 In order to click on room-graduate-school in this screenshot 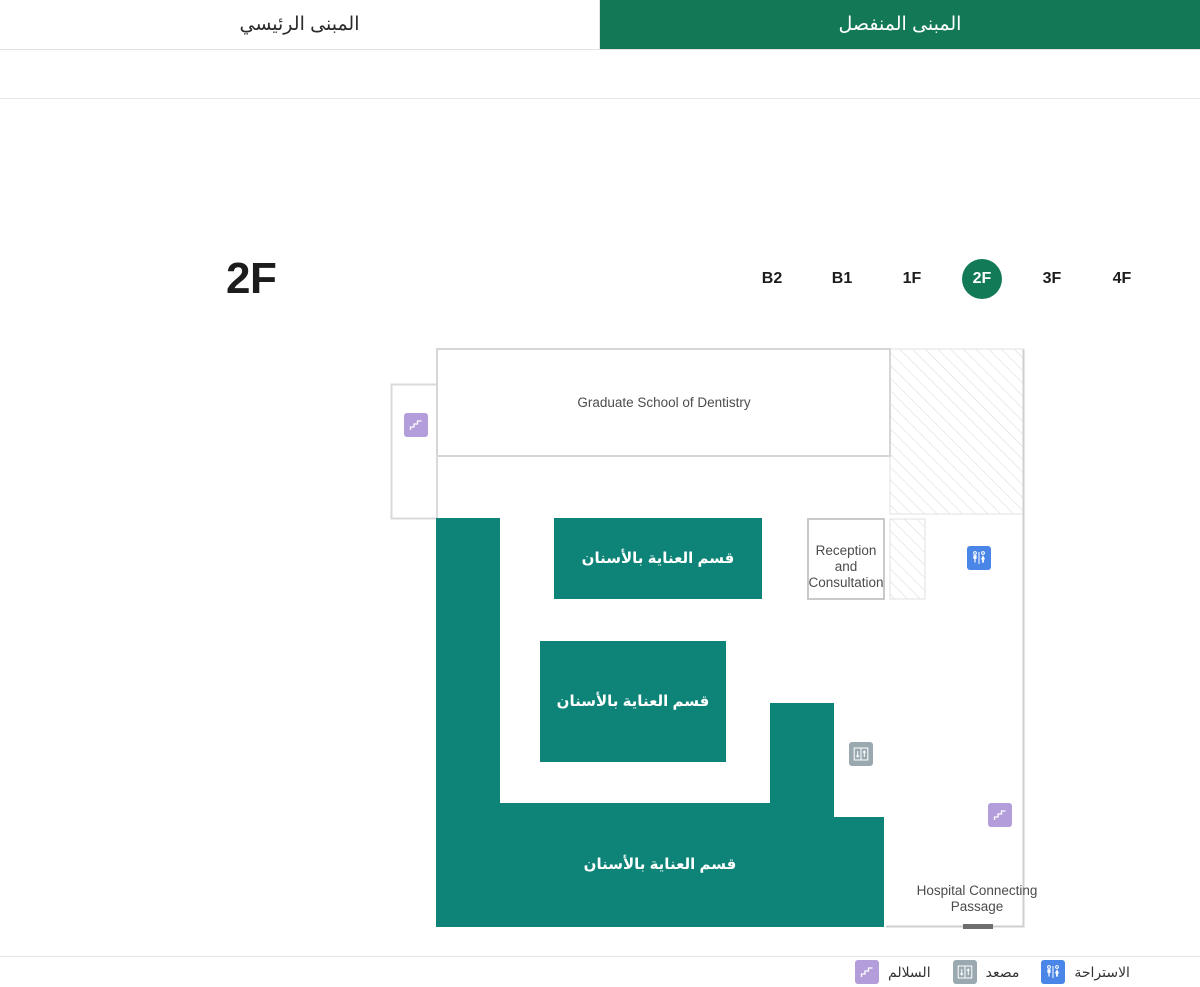, I will do `click(663, 402)`.